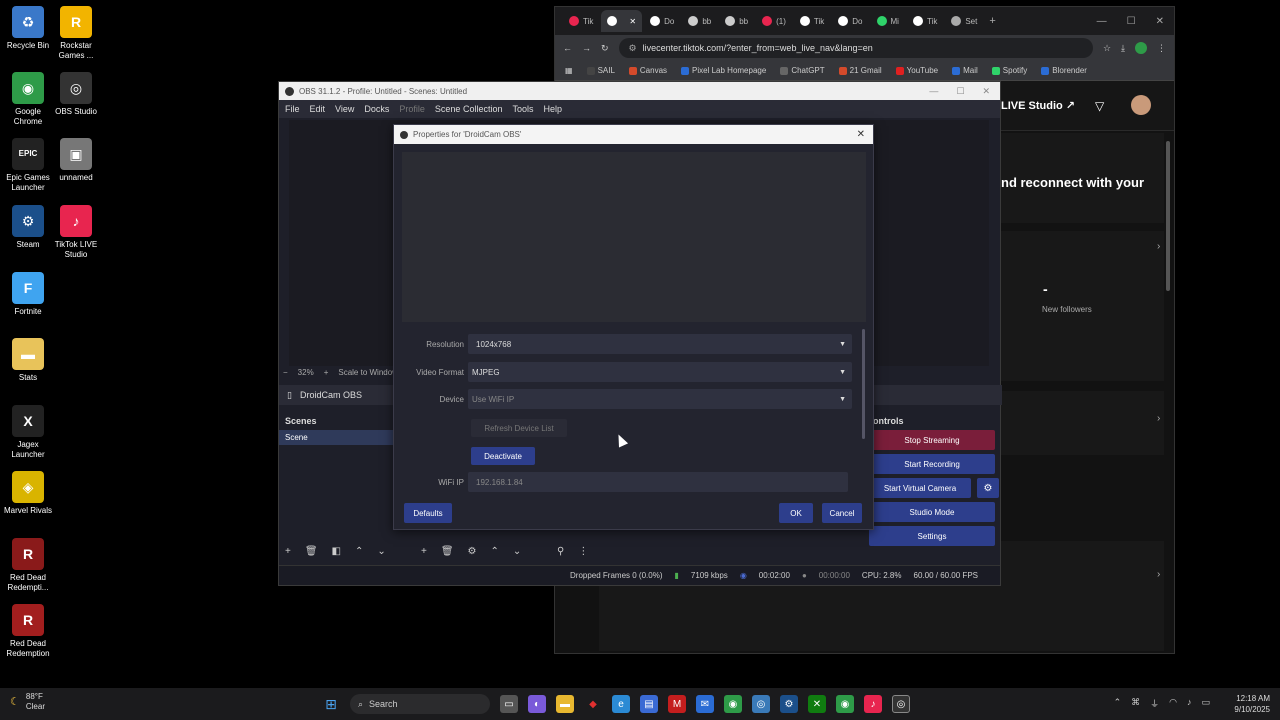 This screenshot has width=1280, height=720. I want to click on desktop-icon: ▣ unnamed, so click(76, 160).